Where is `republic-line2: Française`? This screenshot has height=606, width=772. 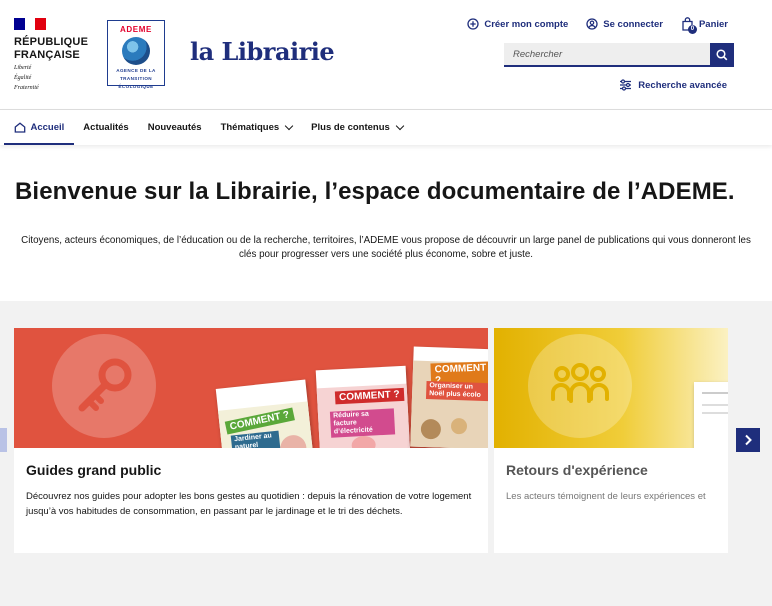 republic-line2: Française is located at coordinates (47, 55).